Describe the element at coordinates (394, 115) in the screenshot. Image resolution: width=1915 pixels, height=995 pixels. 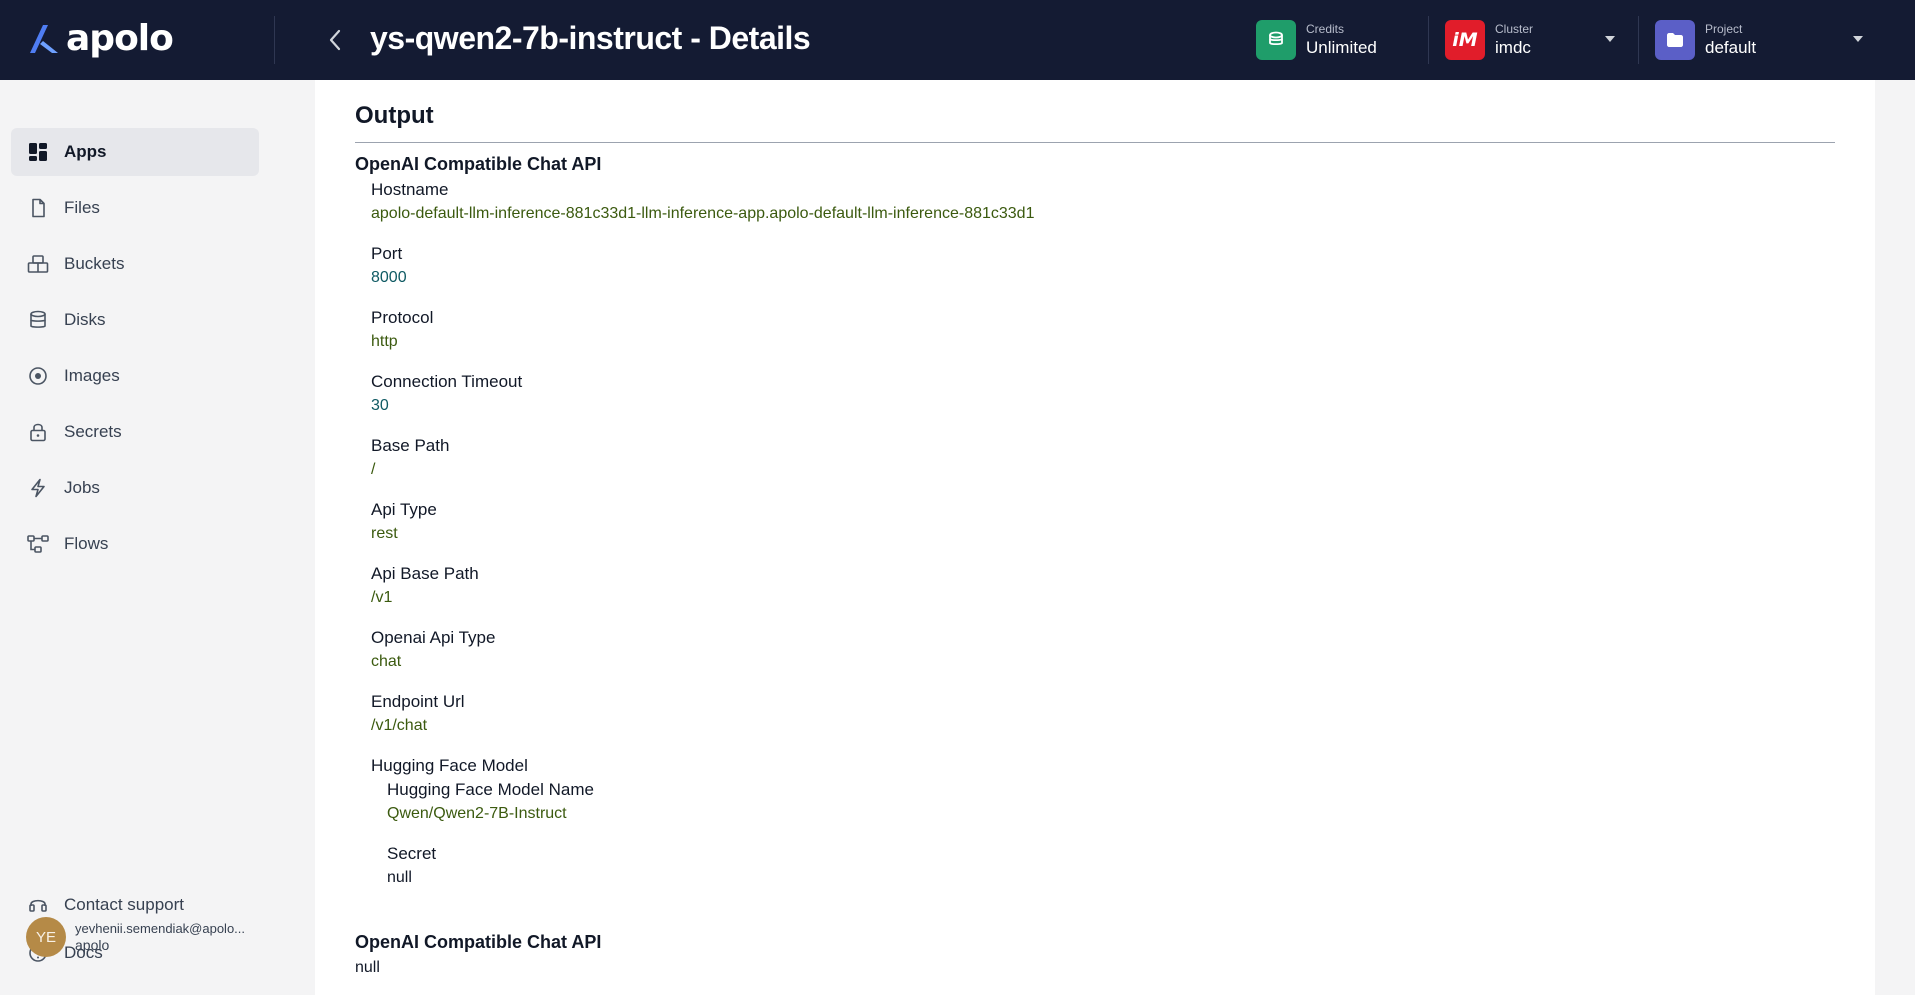
I see `section-title: Output` at that location.